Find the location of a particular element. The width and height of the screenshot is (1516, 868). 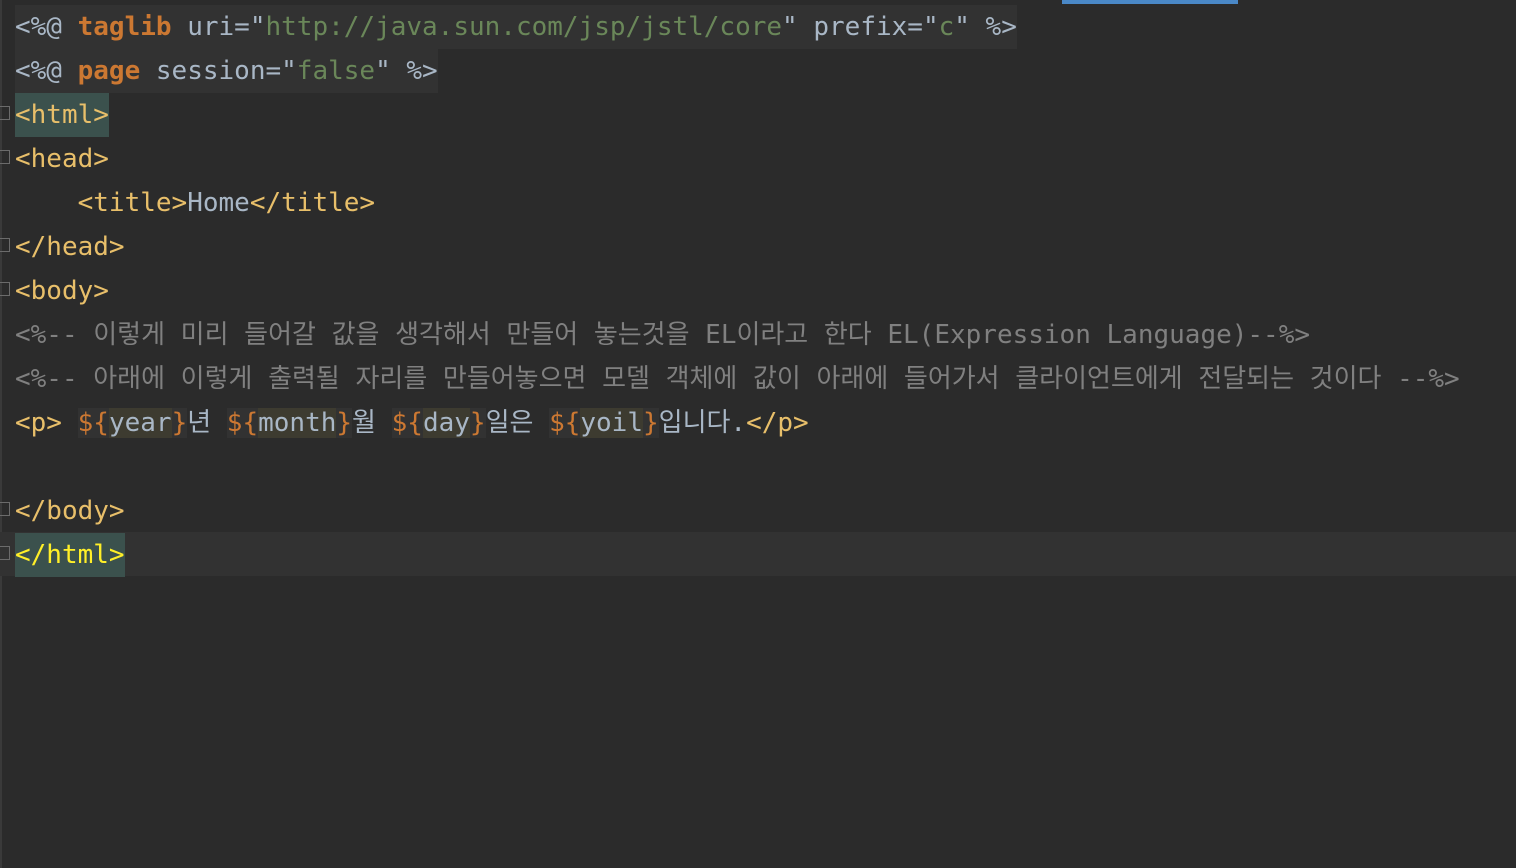

body-open-tag: <body> is located at coordinates (62, 291).